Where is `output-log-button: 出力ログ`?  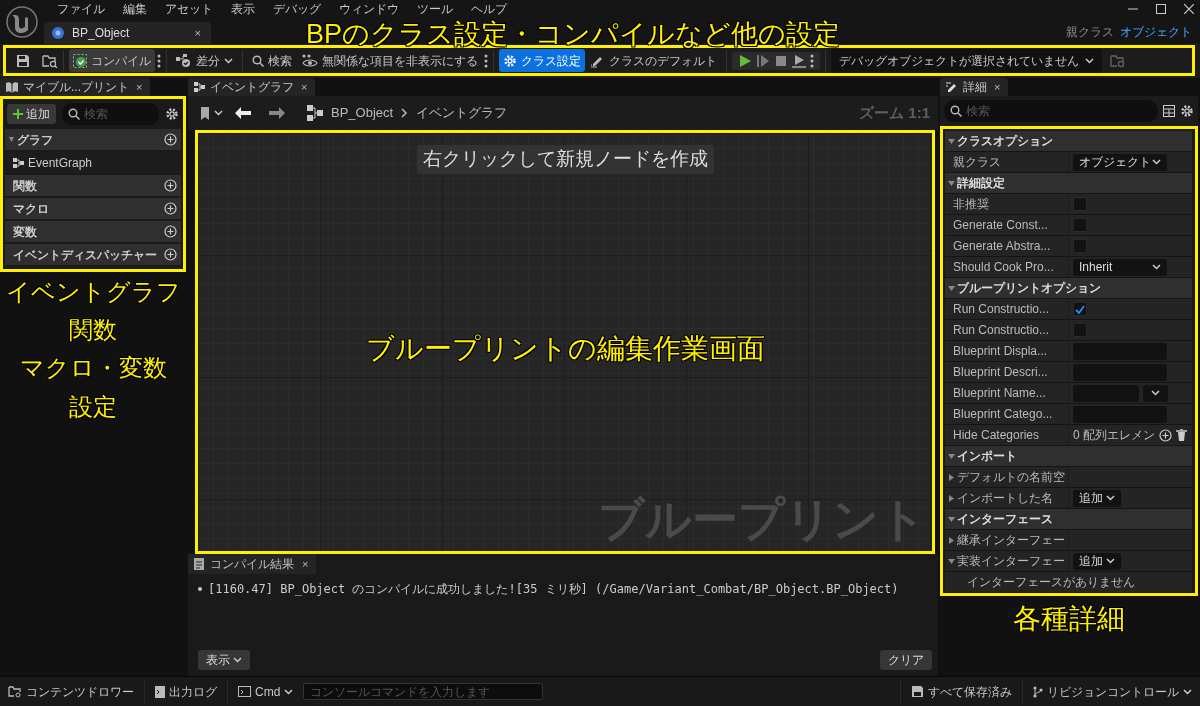 output-log-button: 出力ログ is located at coordinates (186, 691).